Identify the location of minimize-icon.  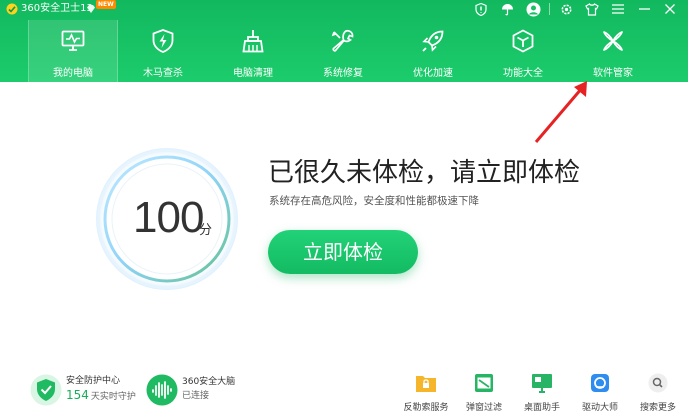
(644, 9).